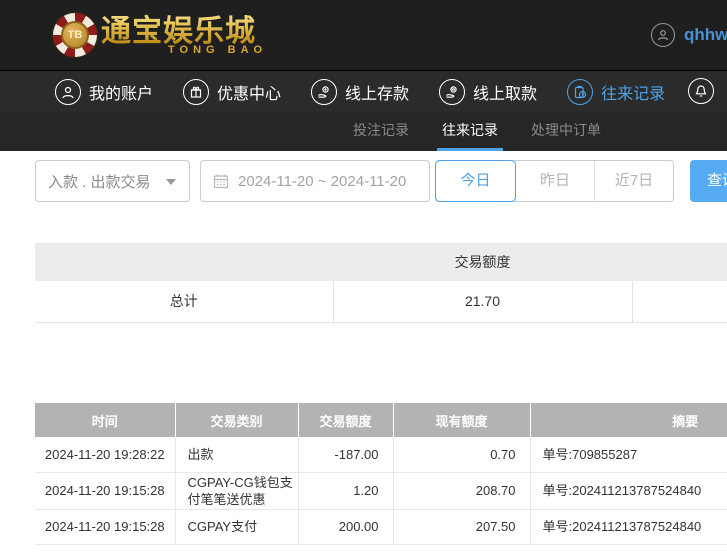 The width and height of the screenshot is (727, 553). I want to click on summary-total-row: 总计 21.70, so click(381, 302).